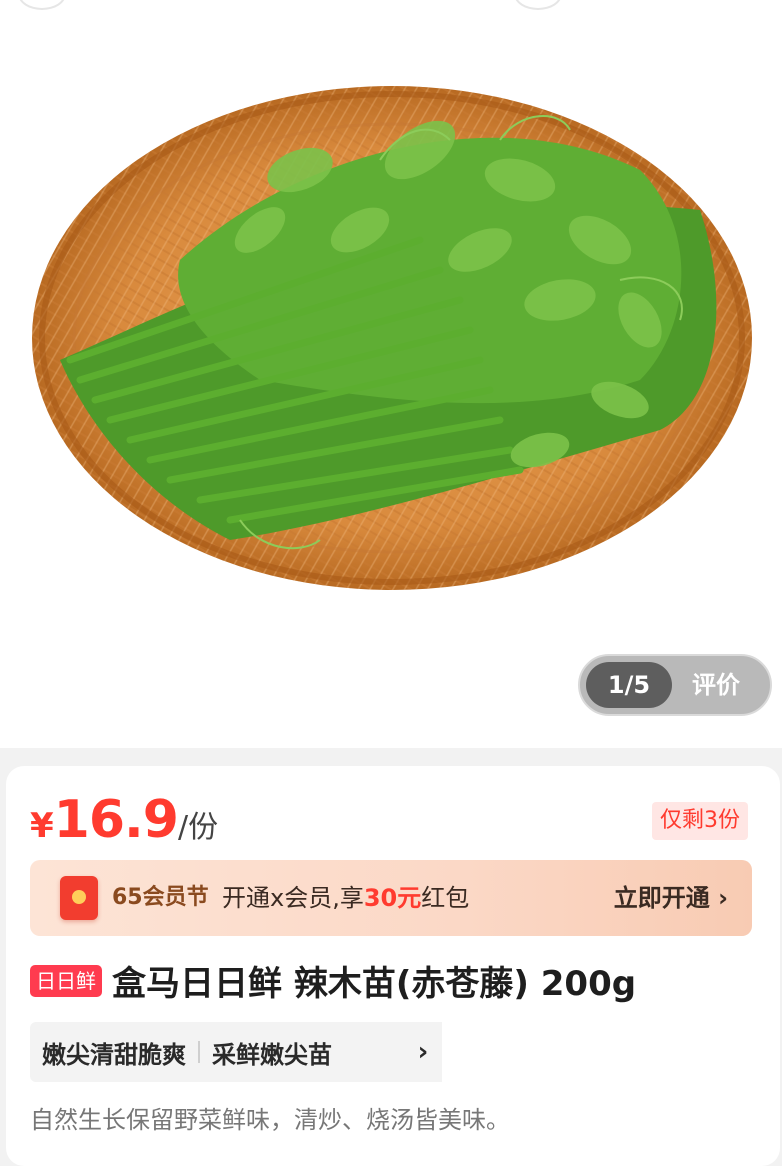 The height and width of the screenshot is (1166, 782). I want to click on price: ¥16.9/份, so click(124, 820).